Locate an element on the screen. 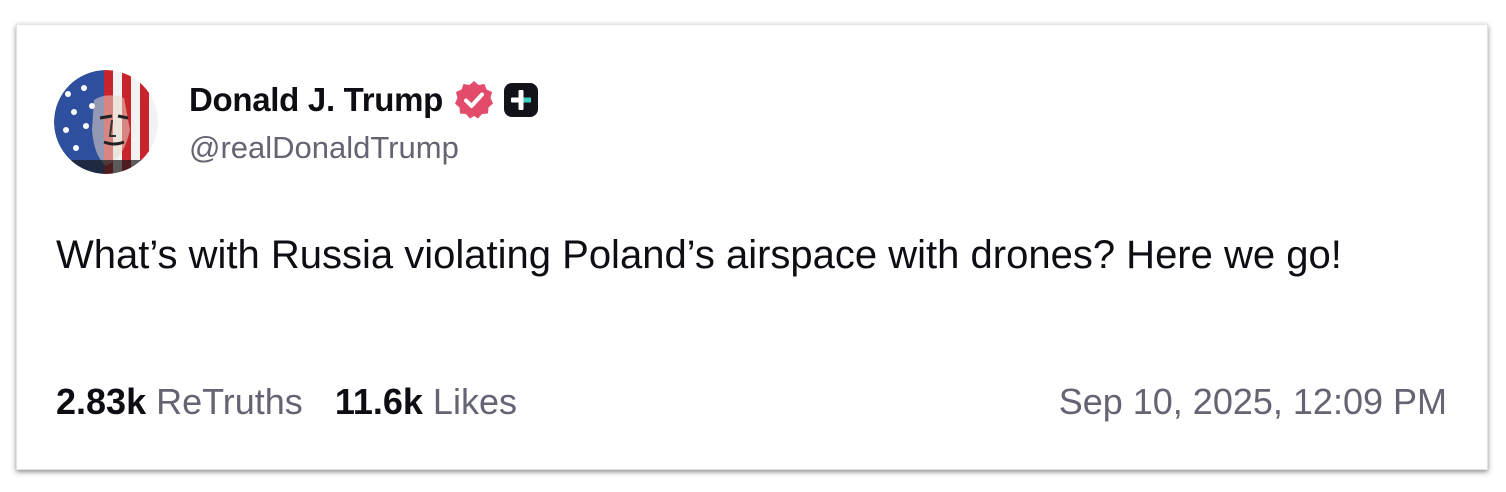 This screenshot has height=492, width=1506. author-name-row: Donald J. Trump is located at coordinates (364, 100).